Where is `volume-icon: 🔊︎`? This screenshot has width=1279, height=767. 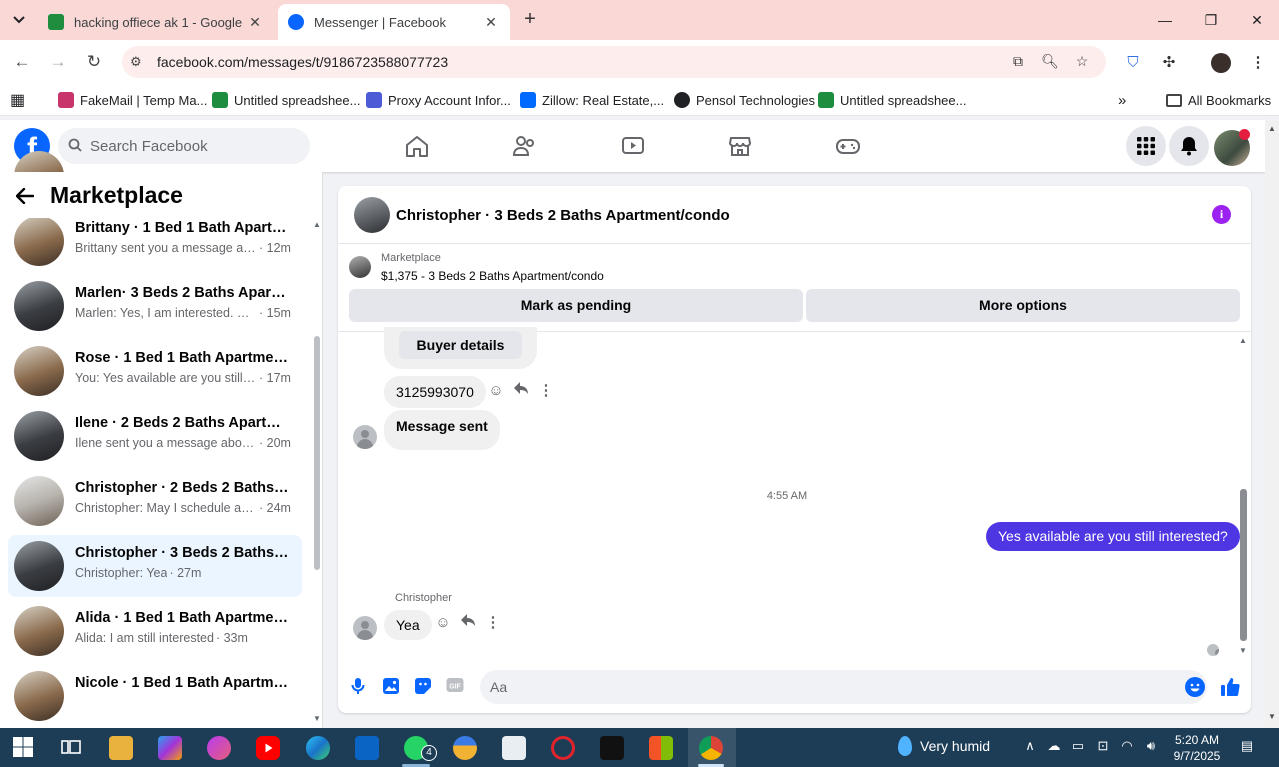 volume-icon: 🔊︎ is located at coordinates (1151, 746).